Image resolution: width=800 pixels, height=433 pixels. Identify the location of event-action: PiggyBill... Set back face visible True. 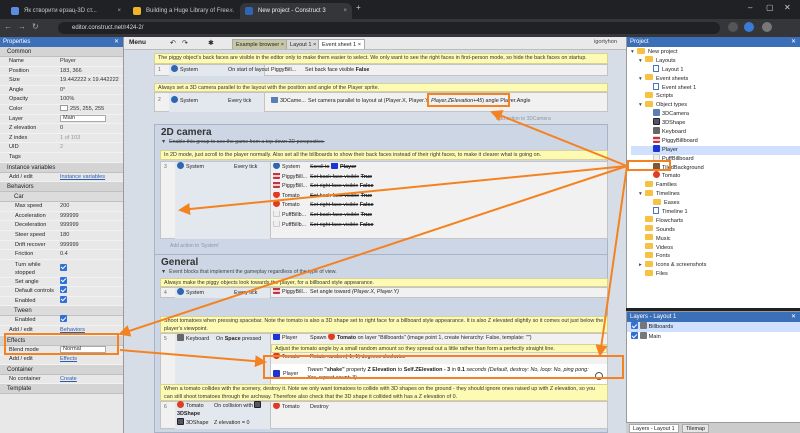
(439, 177).